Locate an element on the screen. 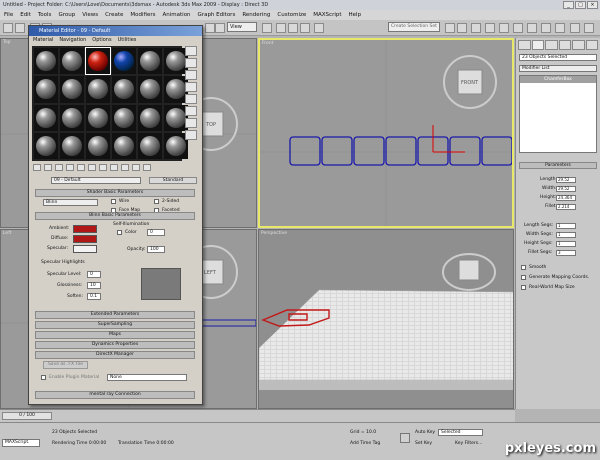 This screenshot has width=600, height=460. save-fx-button: Save as .FX File is located at coordinates (65, 365).